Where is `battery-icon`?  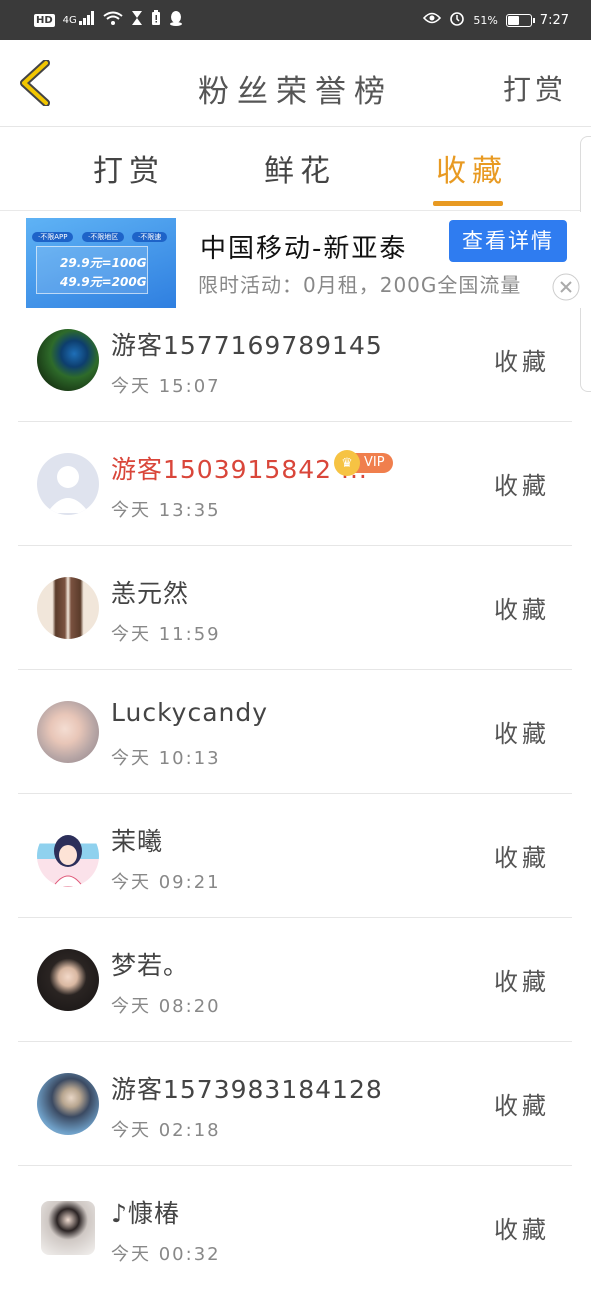
battery-icon is located at coordinates (520, 20).